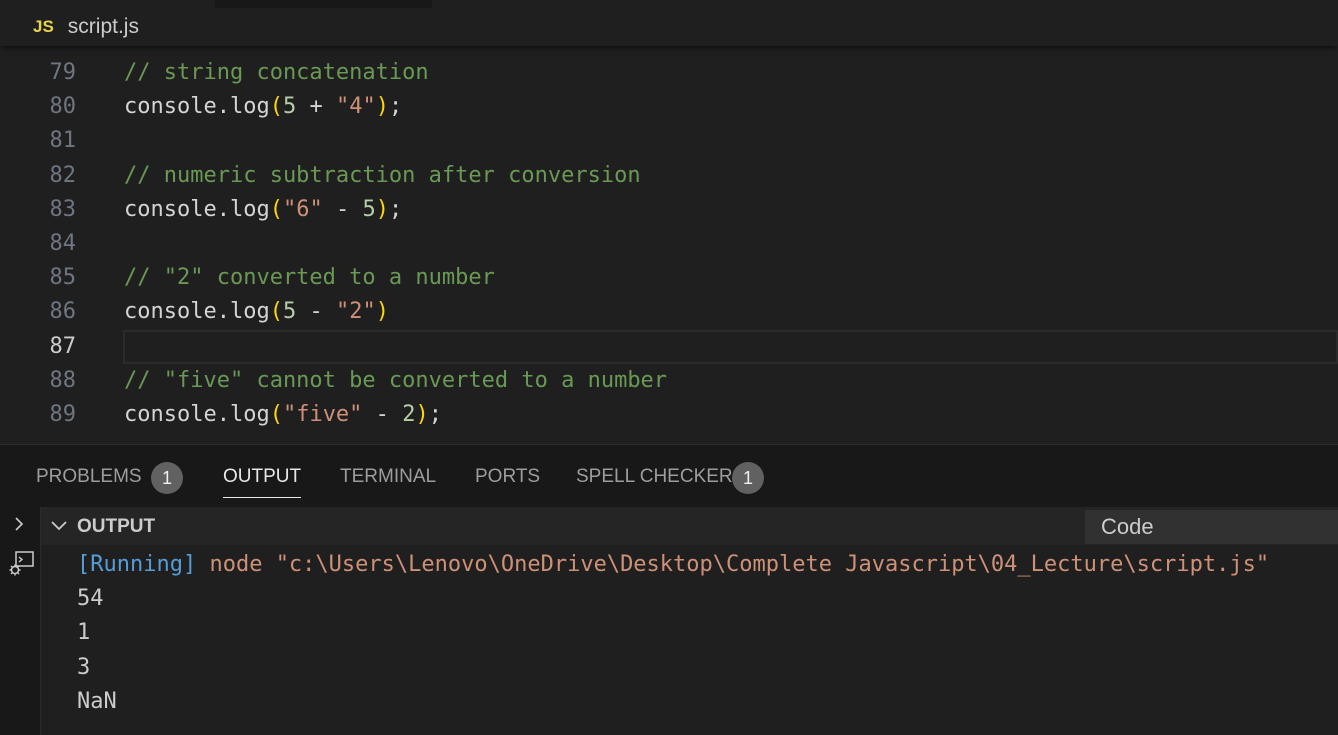 Image resolution: width=1338 pixels, height=735 pixels. Describe the element at coordinates (669, 415) in the screenshot. I see `code-line: 89 console.log("five" - 2);` at that location.